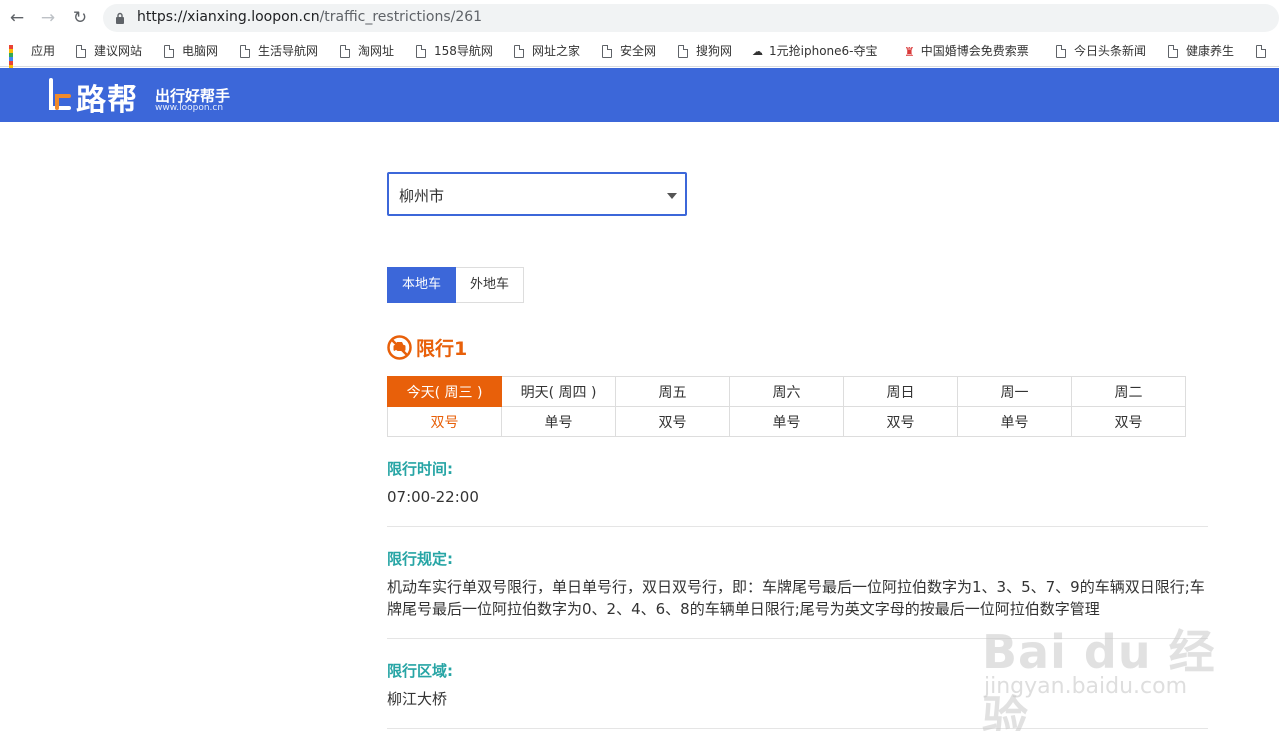 The image size is (1279, 731). Describe the element at coordinates (714, 51) in the screenshot. I see `bookmark-label: 搜狗网` at that location.